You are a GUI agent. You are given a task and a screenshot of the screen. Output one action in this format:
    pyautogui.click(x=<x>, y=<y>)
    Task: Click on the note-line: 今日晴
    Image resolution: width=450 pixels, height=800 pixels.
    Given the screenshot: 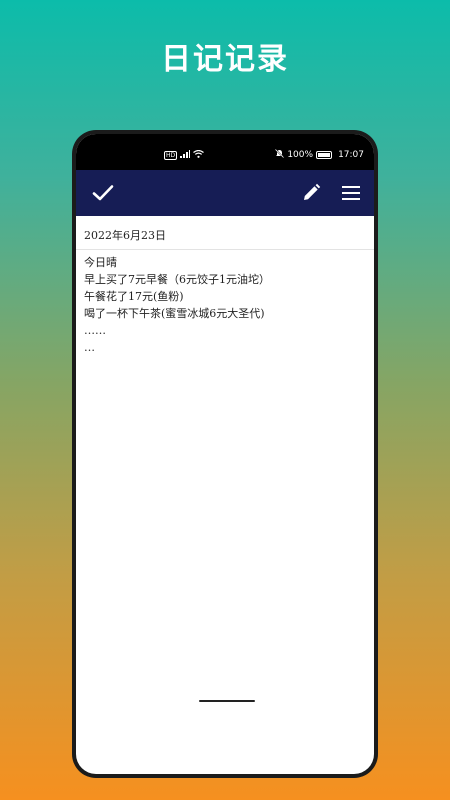 What is the action you would take?
    pyautogui.click(x=100, y=262)
    